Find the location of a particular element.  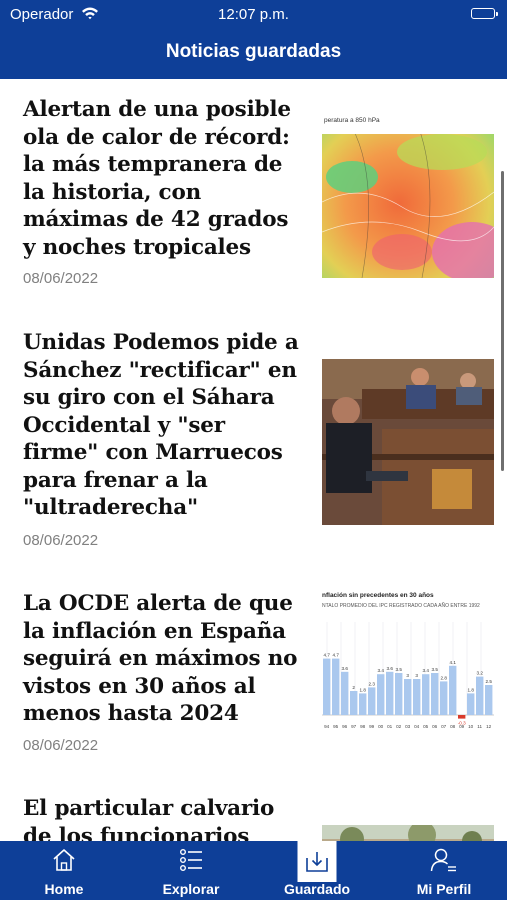

tab-label: Explorar is located at coordinates (191, 889).